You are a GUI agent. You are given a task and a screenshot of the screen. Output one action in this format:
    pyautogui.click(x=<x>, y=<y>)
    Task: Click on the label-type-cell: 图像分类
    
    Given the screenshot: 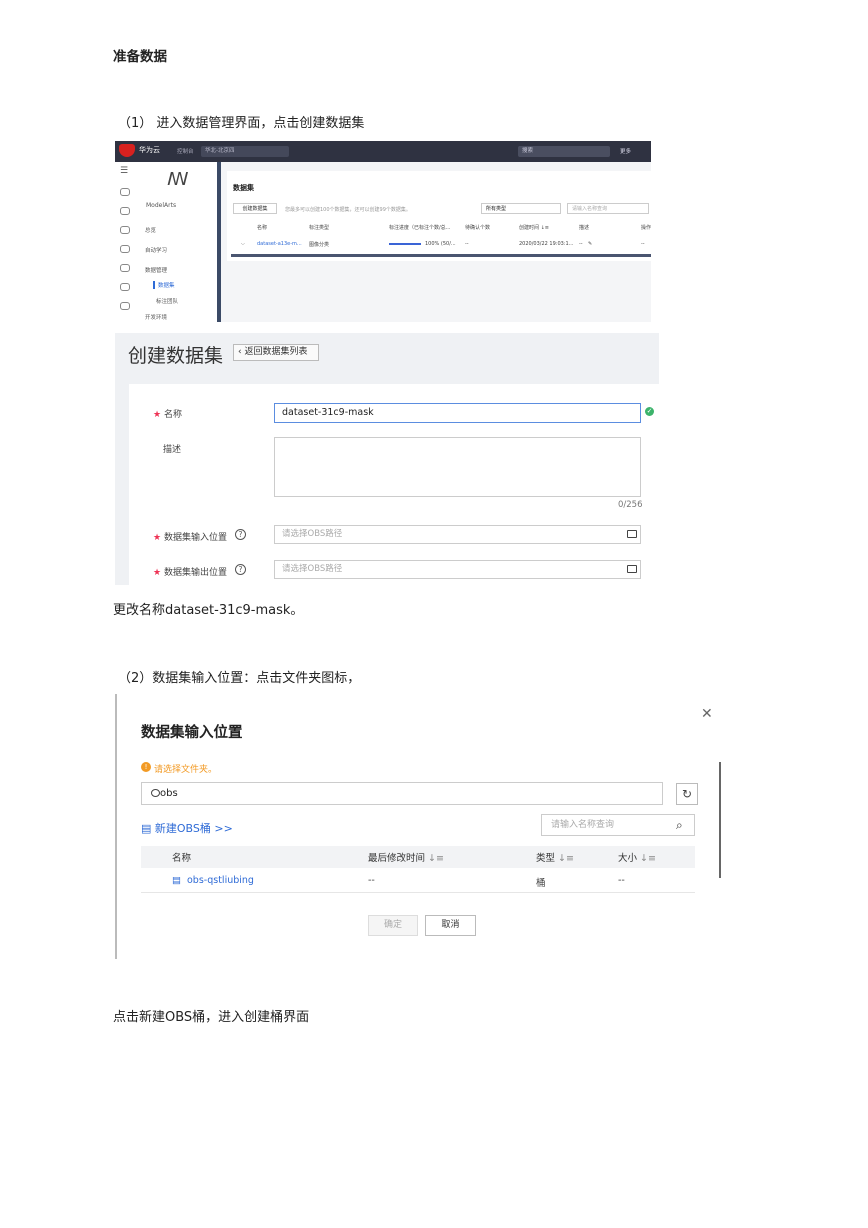 What is the action you would take?
    pyautogui.click(x=319, y=245)
    